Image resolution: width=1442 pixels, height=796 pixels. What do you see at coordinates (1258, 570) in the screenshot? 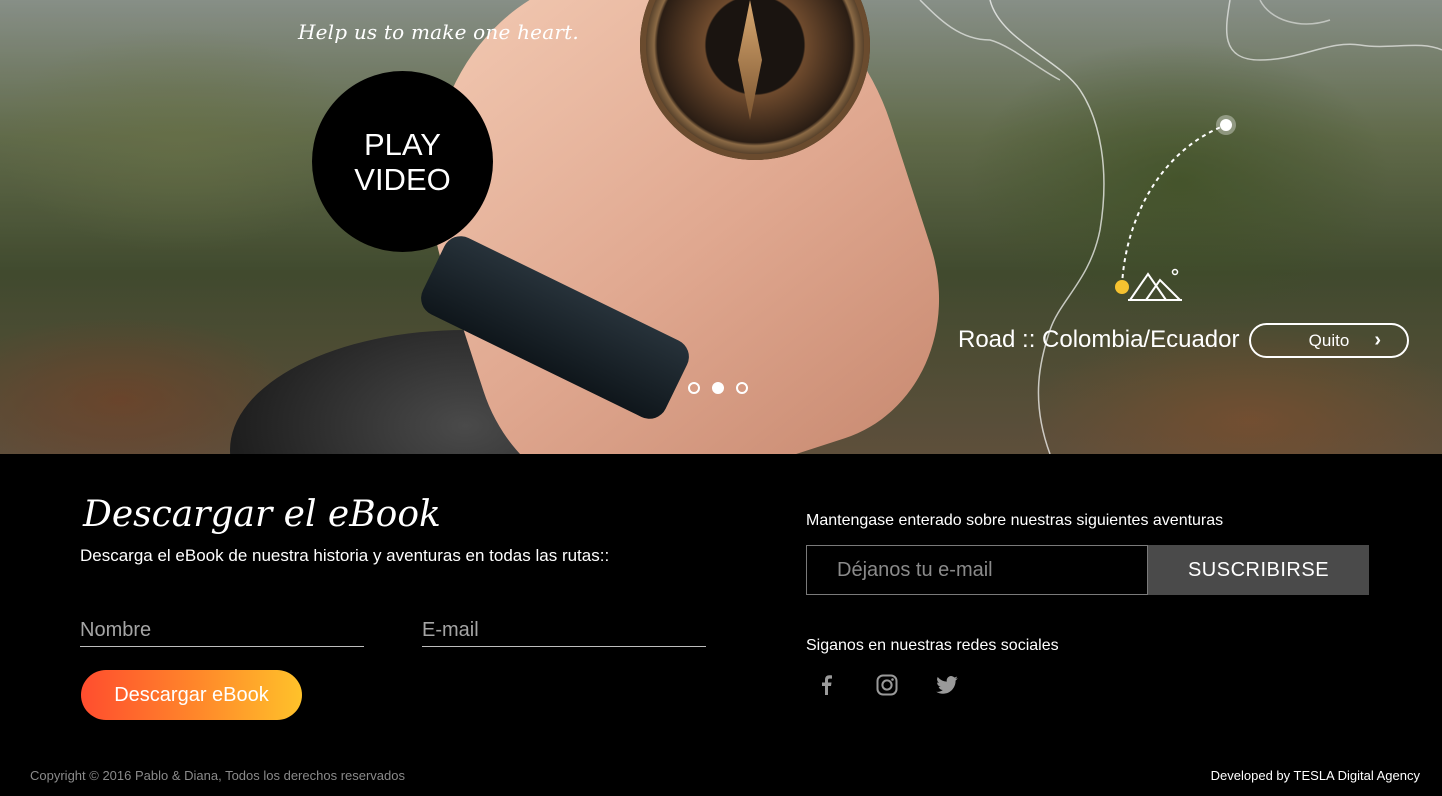
I see `subscribe-button: SUSCRIBIRSE` at bounding box center [1258, 570].